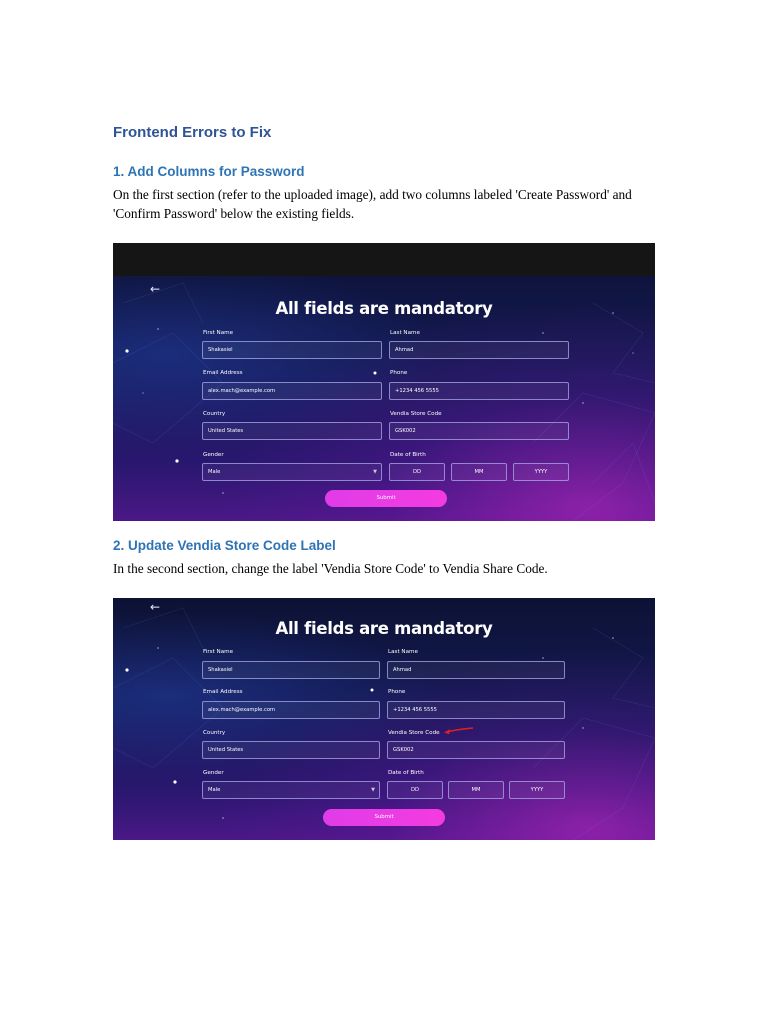  I want to click on section-1-heading: 1. Add Columns for Password, so click(209, 171).